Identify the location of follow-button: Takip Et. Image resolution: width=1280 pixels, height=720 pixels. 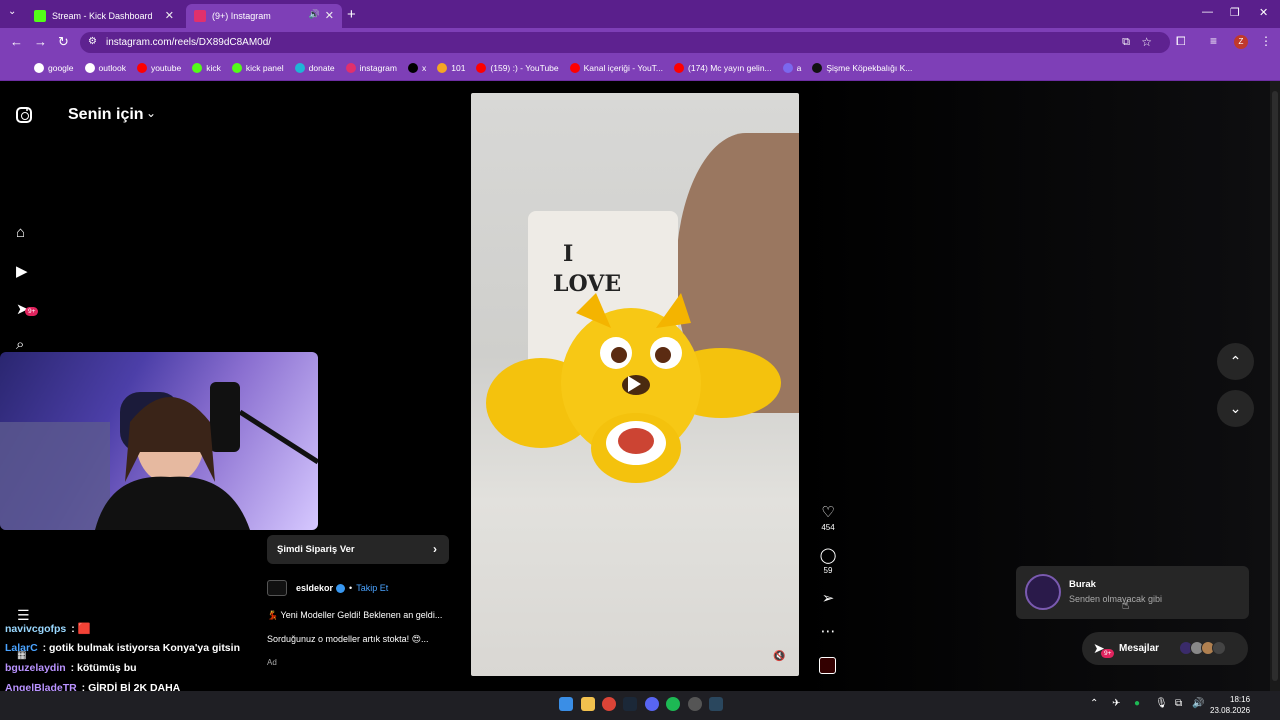
(372, 588).